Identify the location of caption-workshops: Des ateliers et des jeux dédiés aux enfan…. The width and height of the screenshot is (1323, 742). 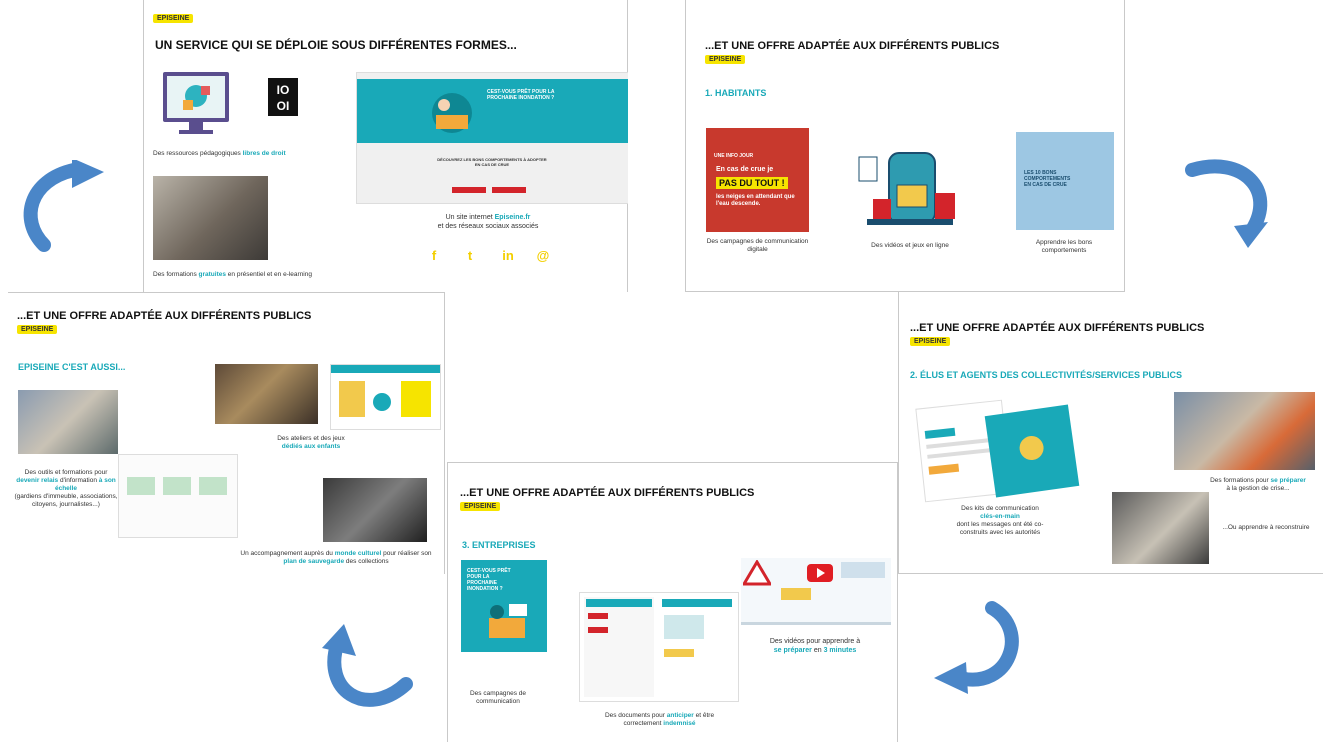
(311, 442).